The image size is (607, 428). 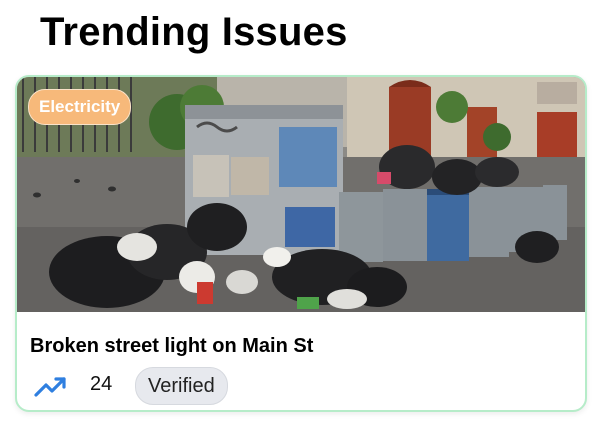 I want to click on issue-stats: 24 Verified, so click(x=304, y=386).